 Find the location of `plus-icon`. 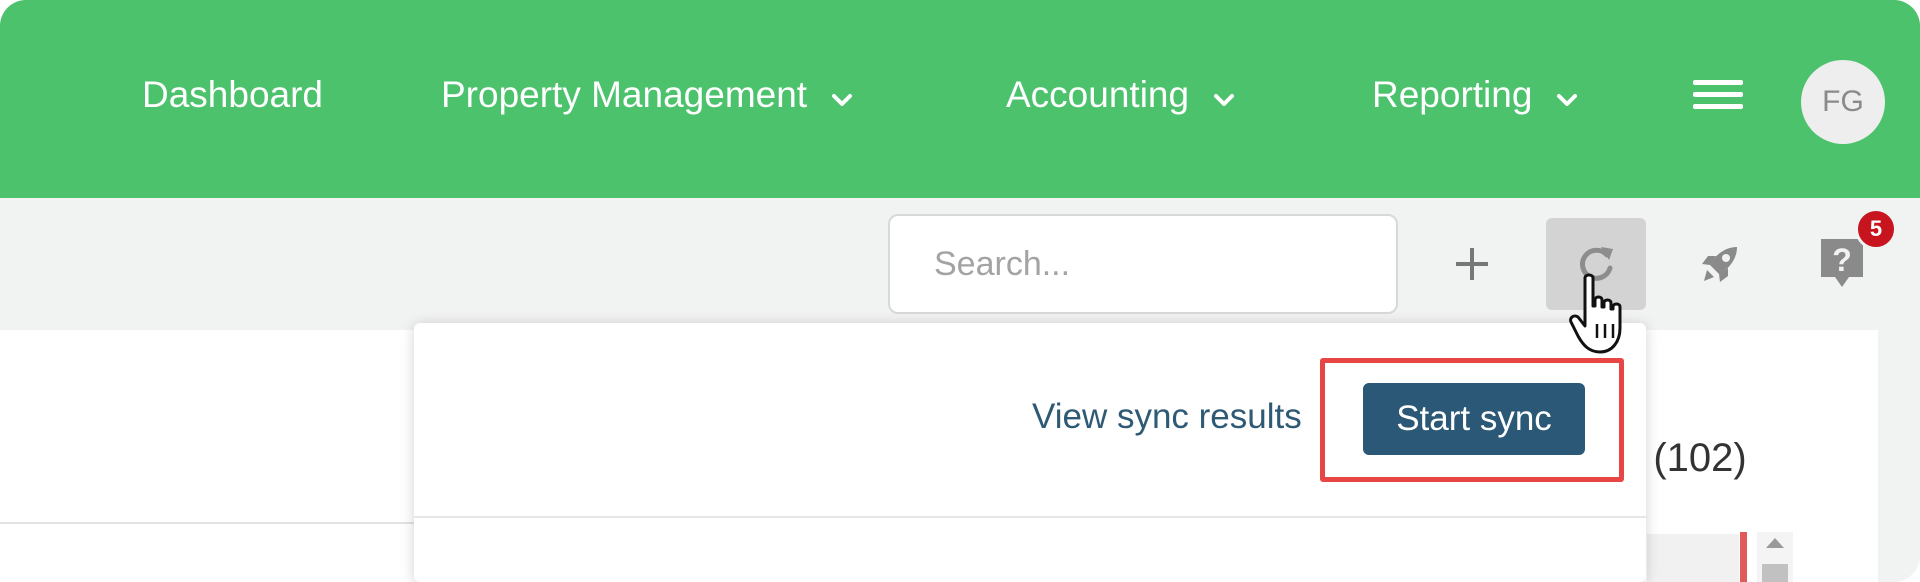

plus-icon is located at coordinates (1472, 264).